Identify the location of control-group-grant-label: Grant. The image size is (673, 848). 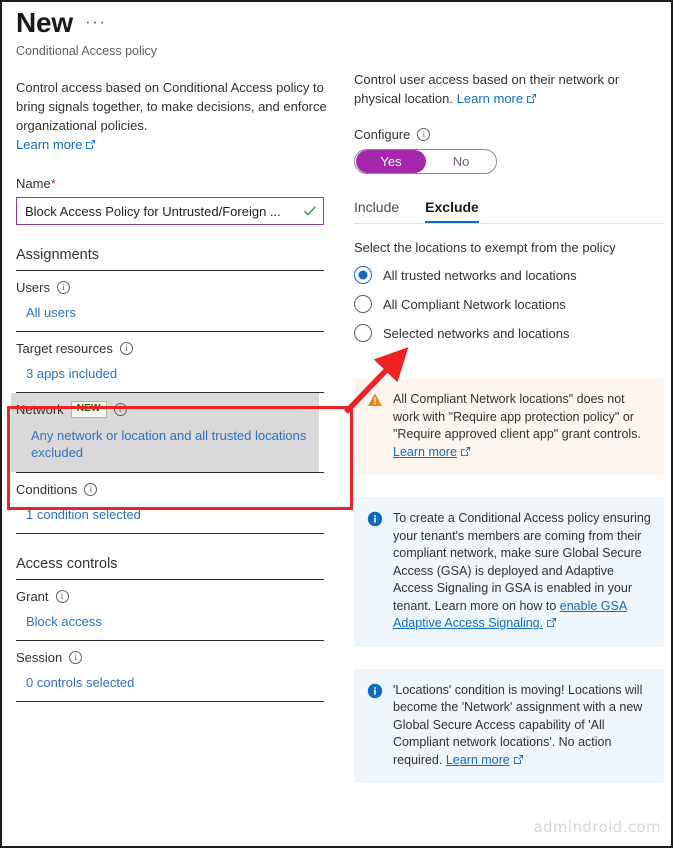
(32, 596).